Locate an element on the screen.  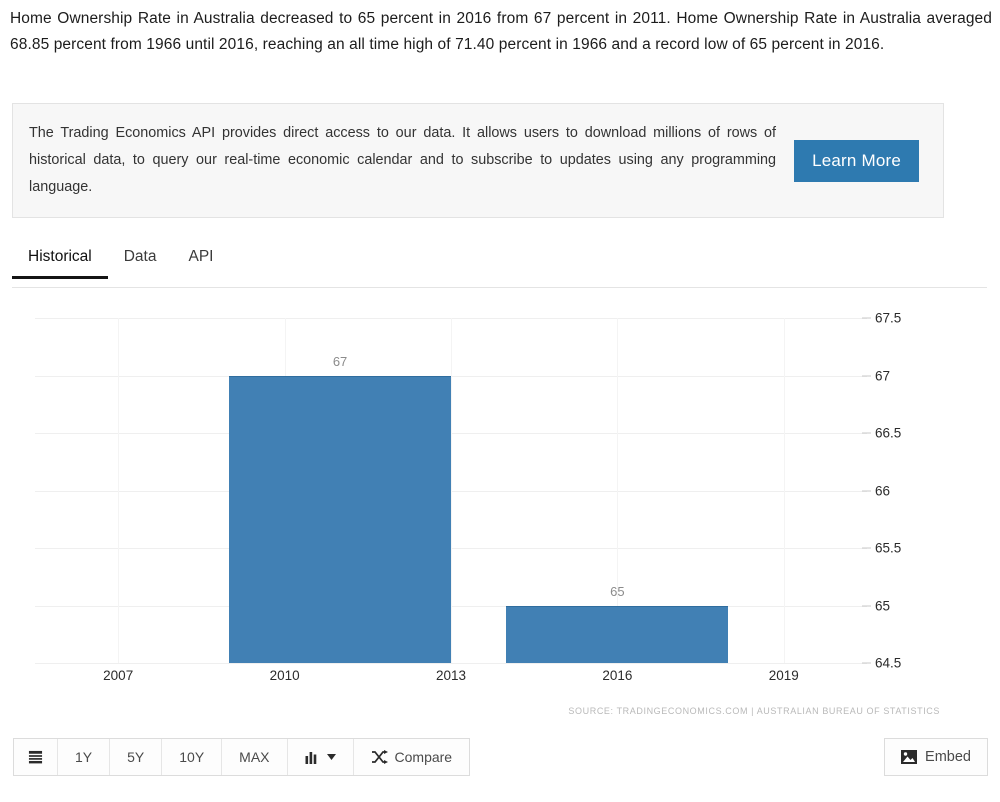
chevron-down-icon is located at coordinates (331, 757).